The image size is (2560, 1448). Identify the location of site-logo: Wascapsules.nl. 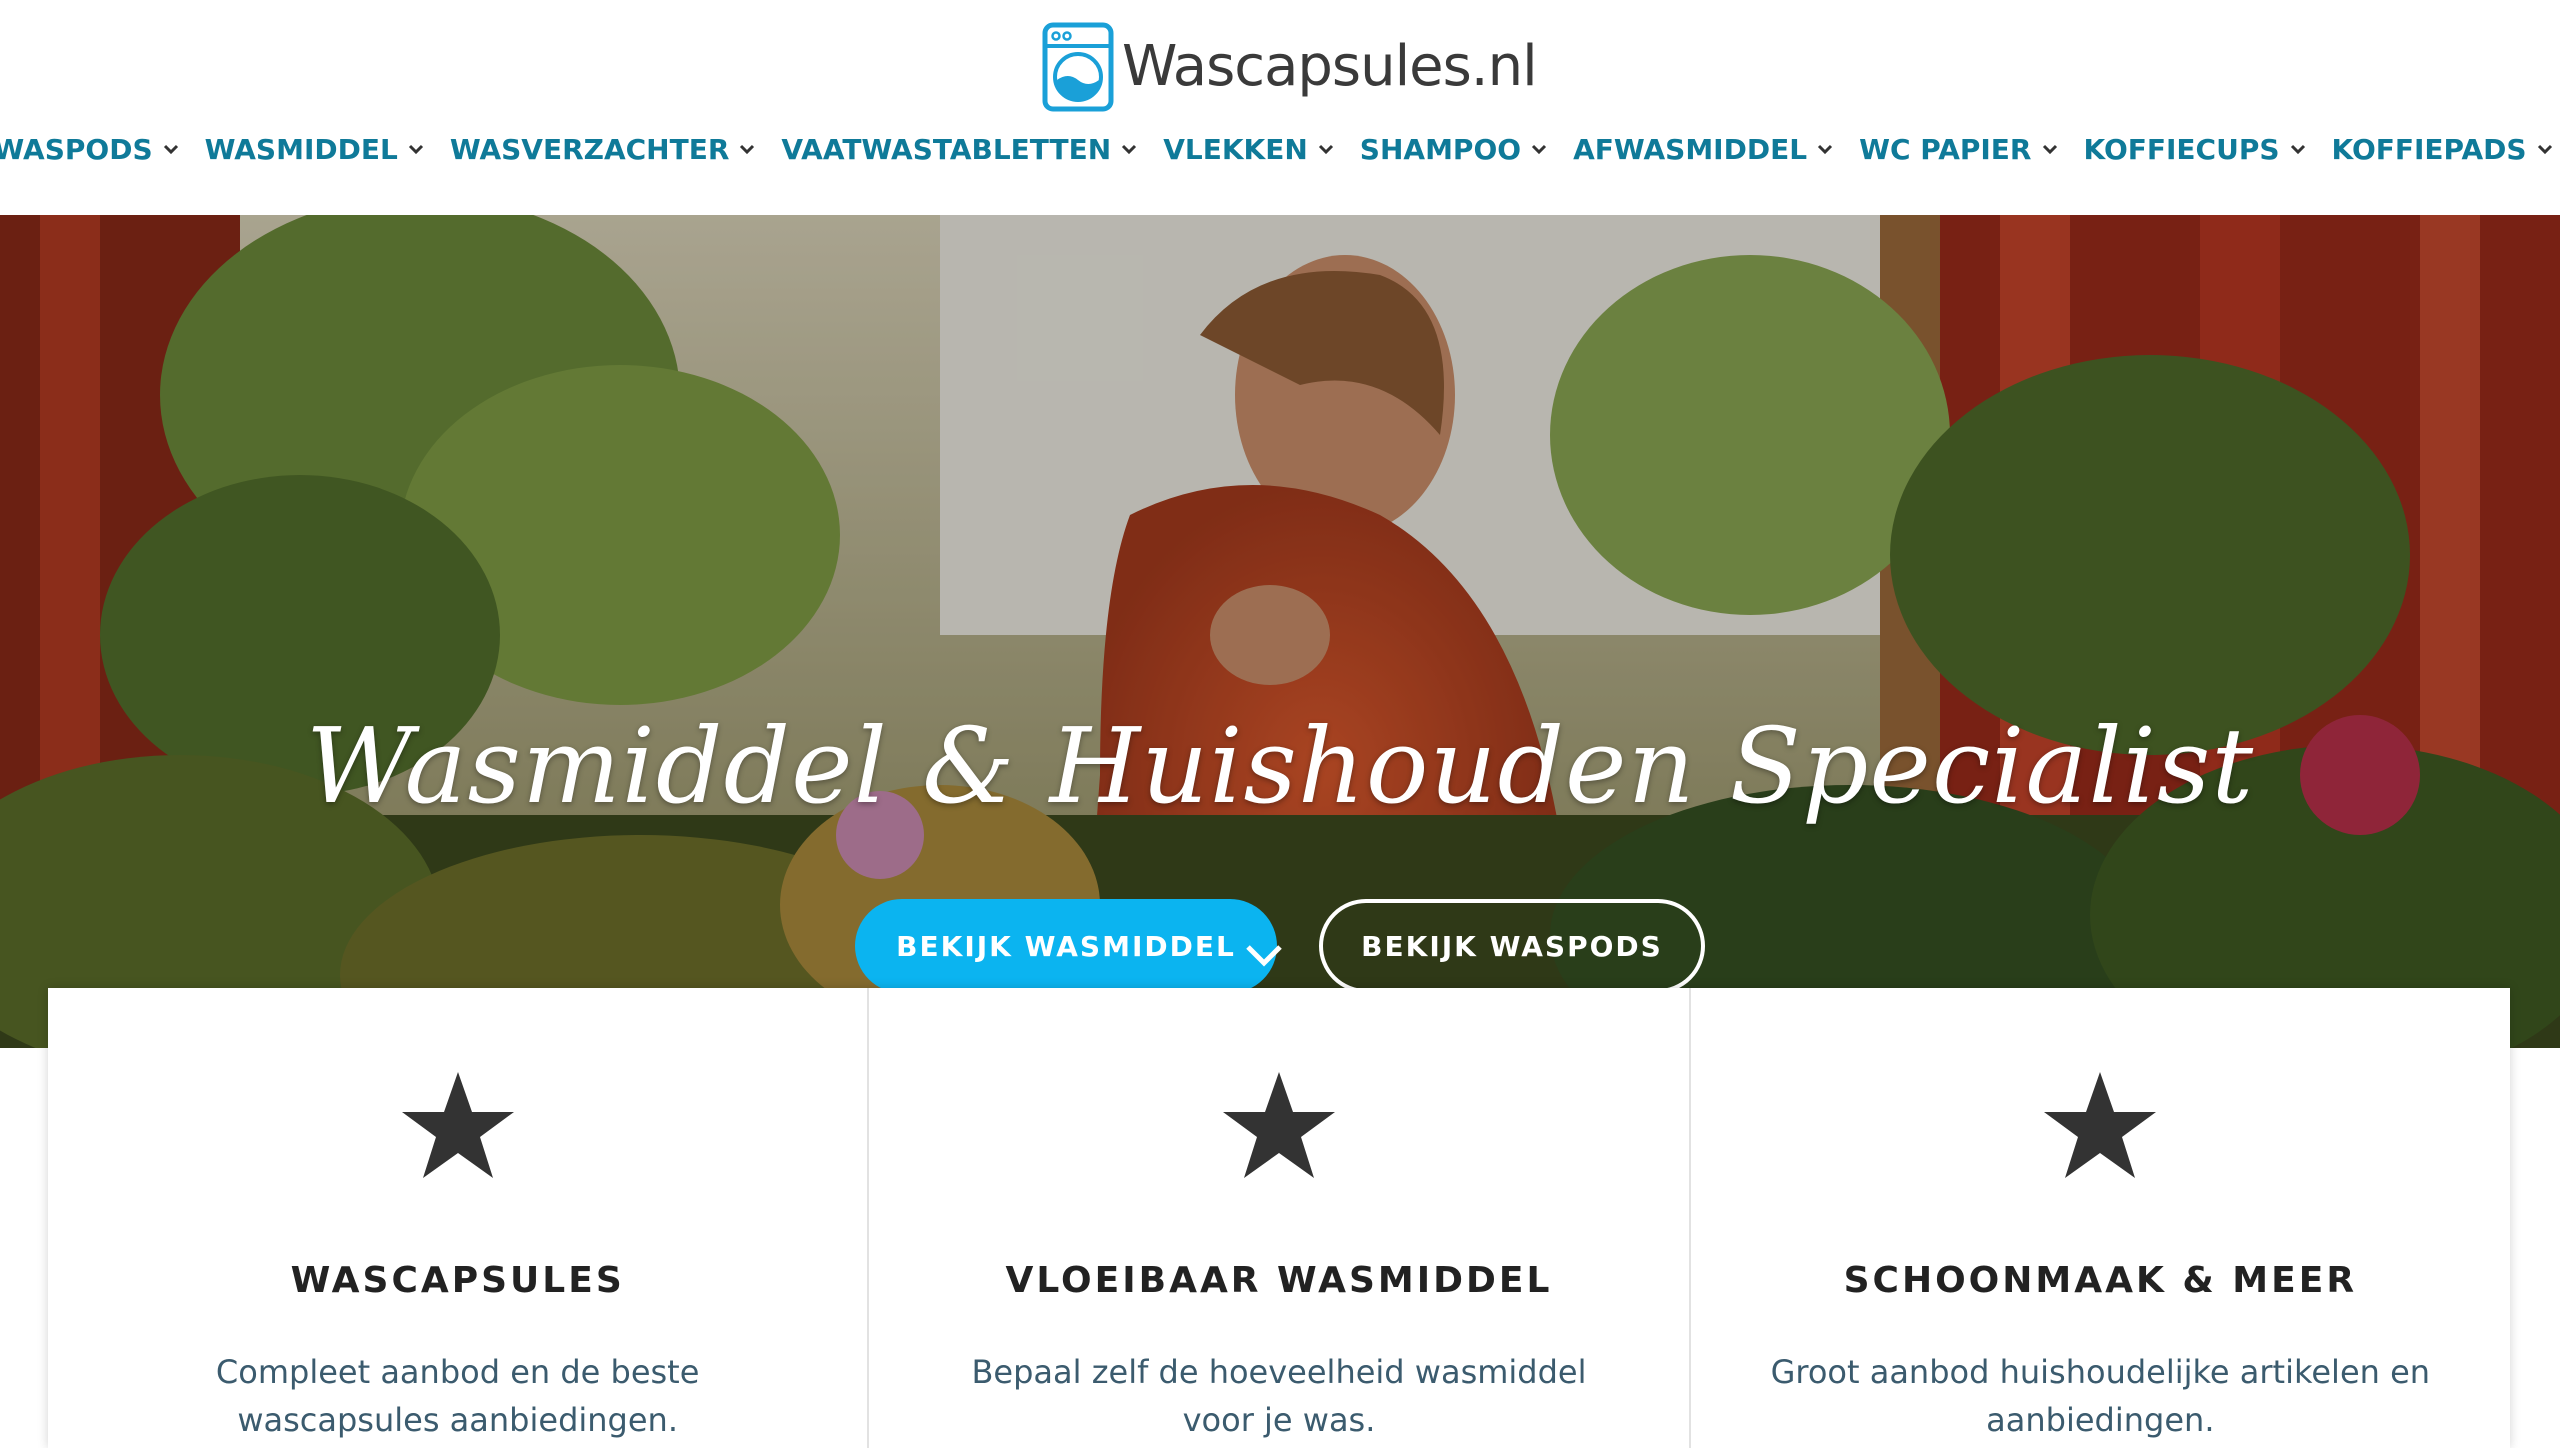
(1290, 67).